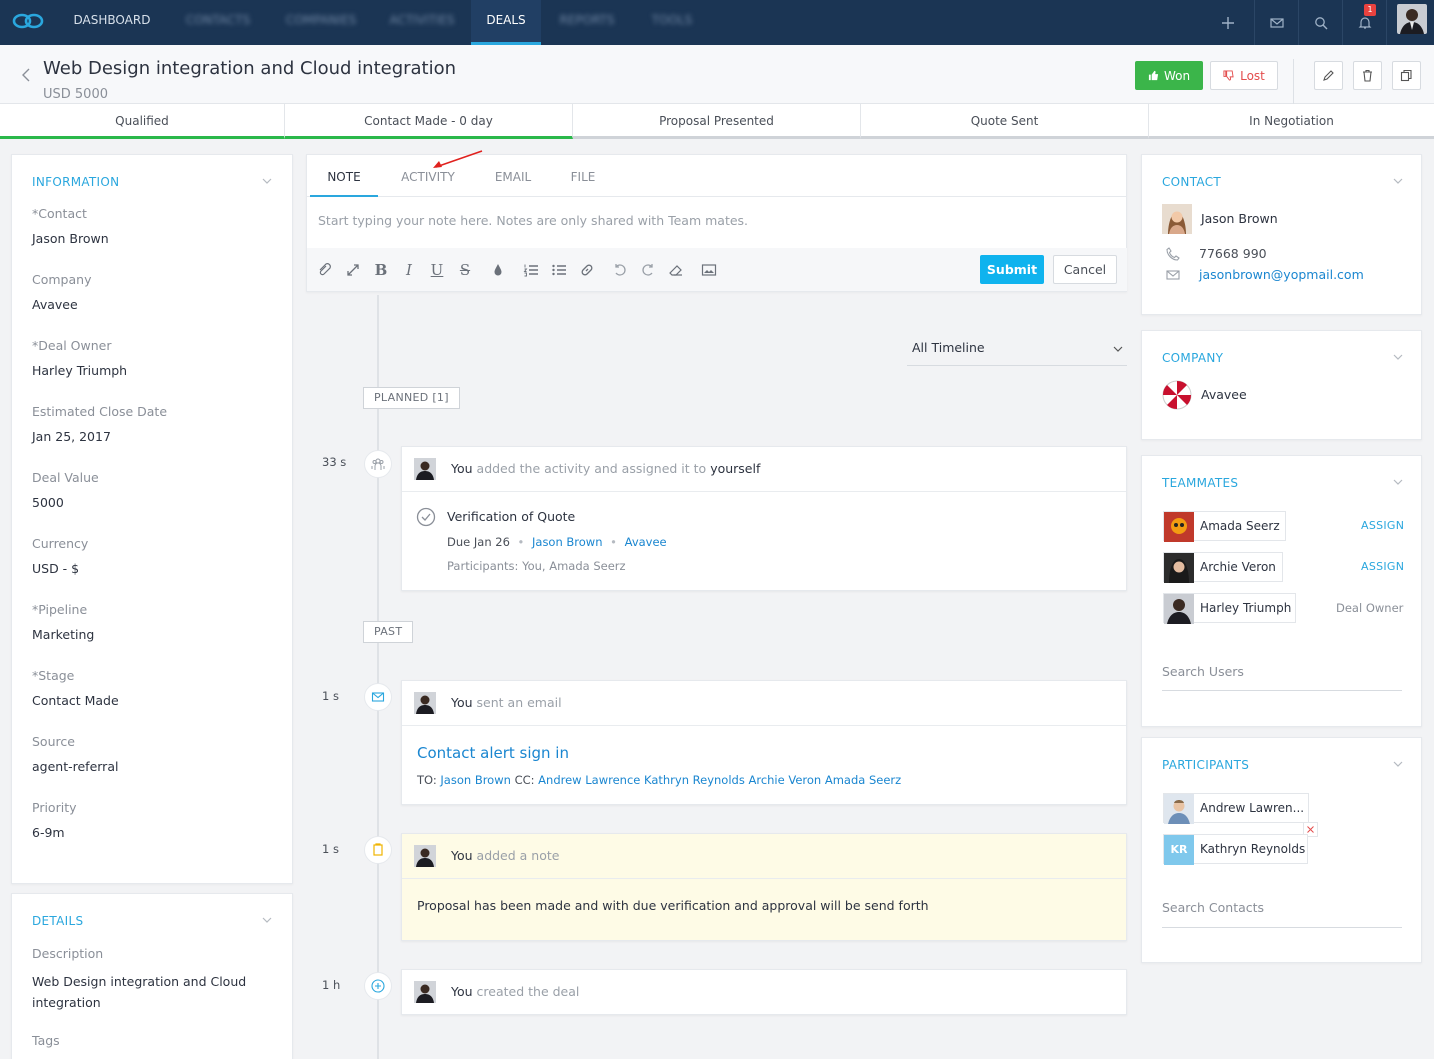 The width and height of the screenshot is (1434, 1059). Describe the element at coordinates (1233, 253) in the screenshot. I see `contact-phone: 77668 990` at that location.